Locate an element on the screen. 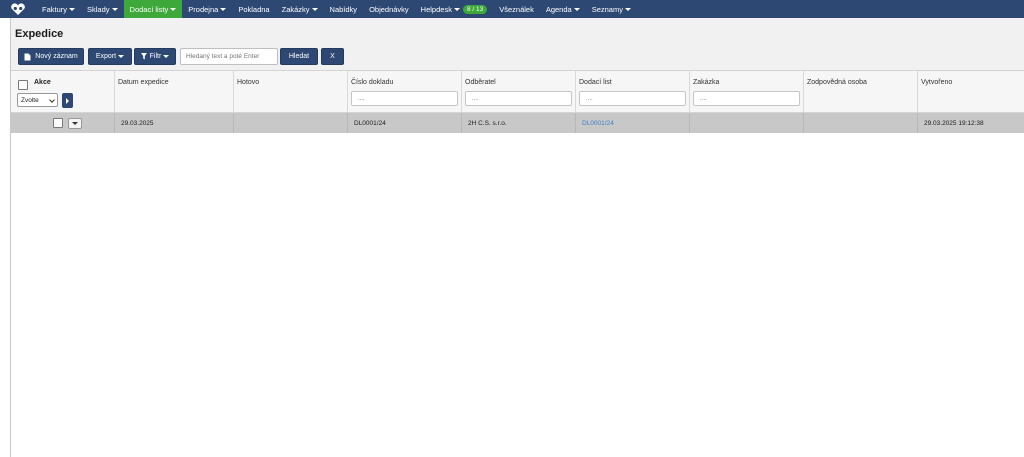  row-menu-button is located at coordinates (75, 123).